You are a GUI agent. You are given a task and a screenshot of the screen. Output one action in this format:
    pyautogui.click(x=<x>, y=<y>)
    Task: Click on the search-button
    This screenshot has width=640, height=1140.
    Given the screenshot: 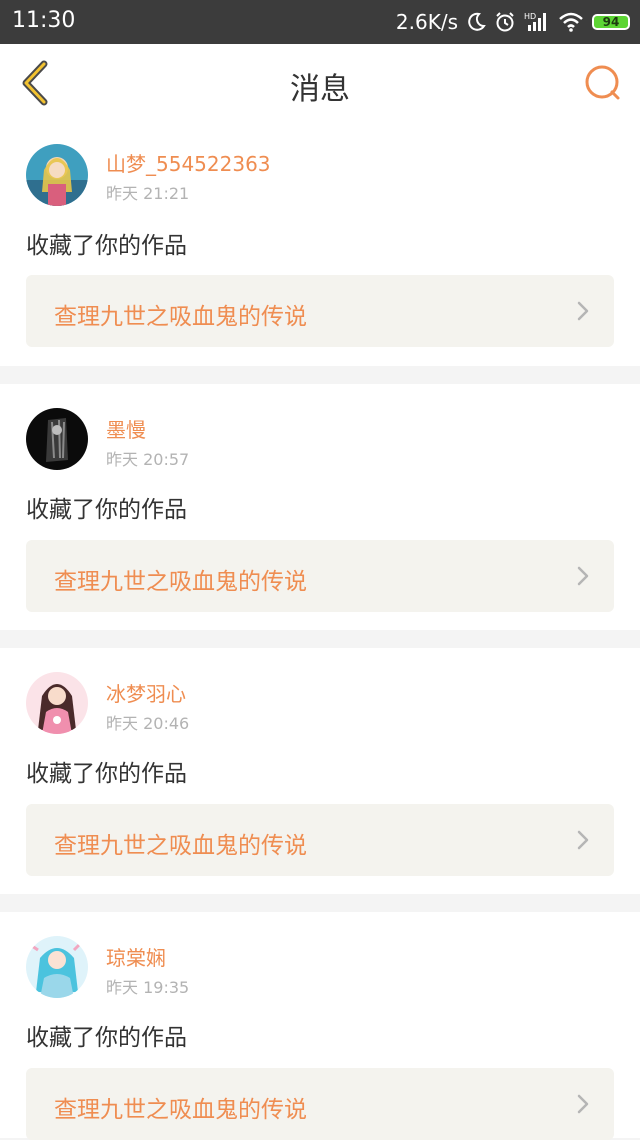 What is the action you would take?
    pyautogui.click(x=603, y=83)
    